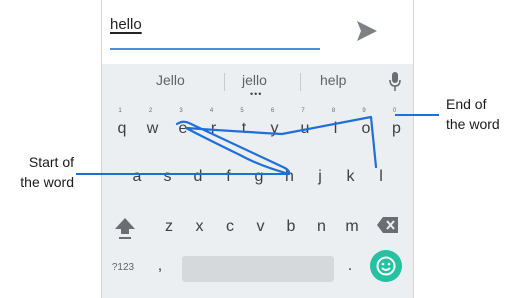  What do you see at coordinates (352, 227) in the screenshot?
I see `key-m: m` at bounding box center [352, 227].